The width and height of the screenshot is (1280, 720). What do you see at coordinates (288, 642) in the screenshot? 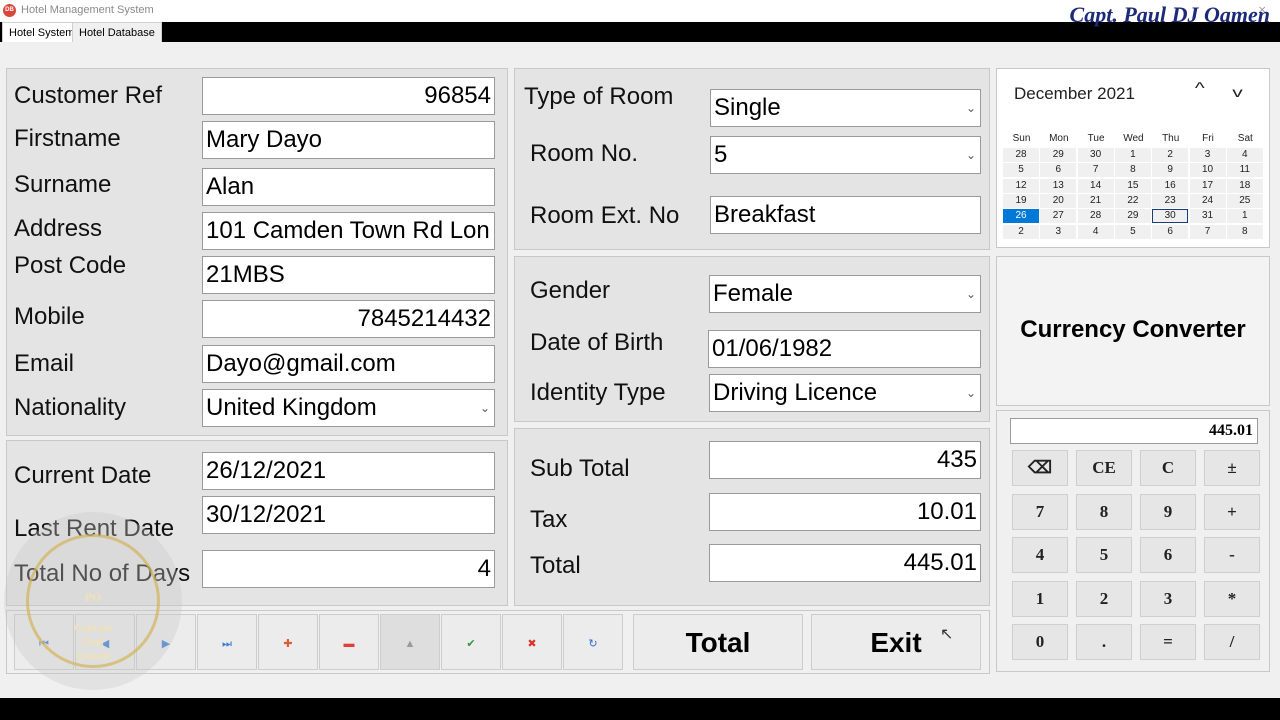
I see `add-record-button: ✚` at bounding box center [288, 642].